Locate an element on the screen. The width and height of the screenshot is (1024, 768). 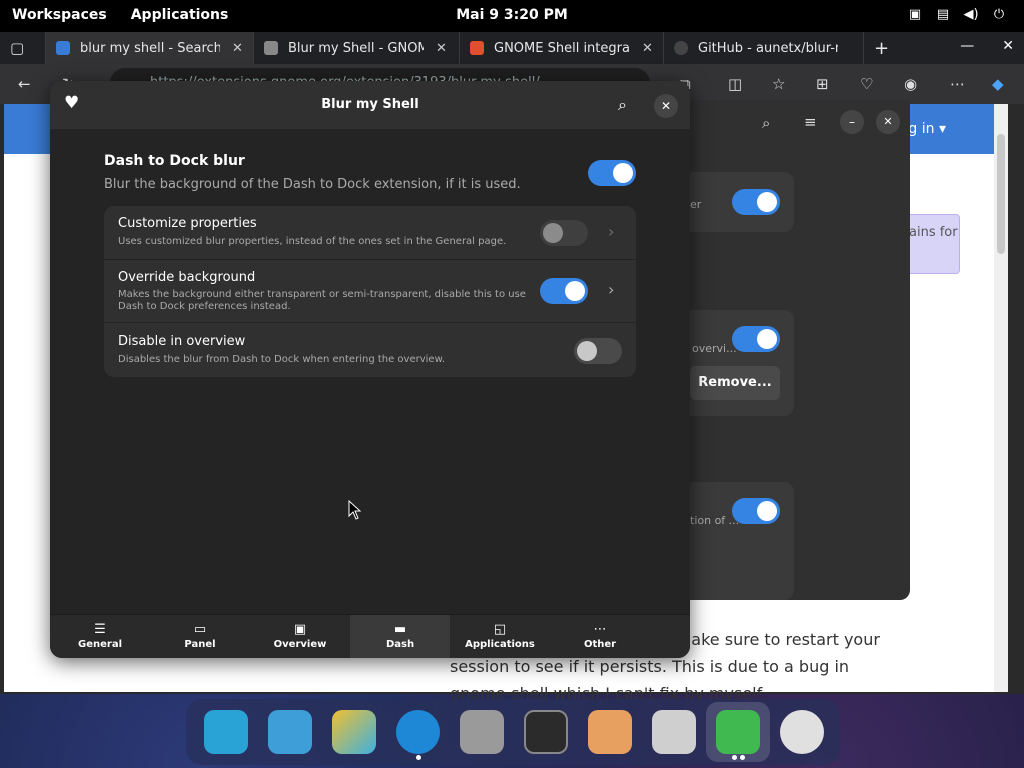
split-screen-icon: ◫ is located at coordinates (735, 84).